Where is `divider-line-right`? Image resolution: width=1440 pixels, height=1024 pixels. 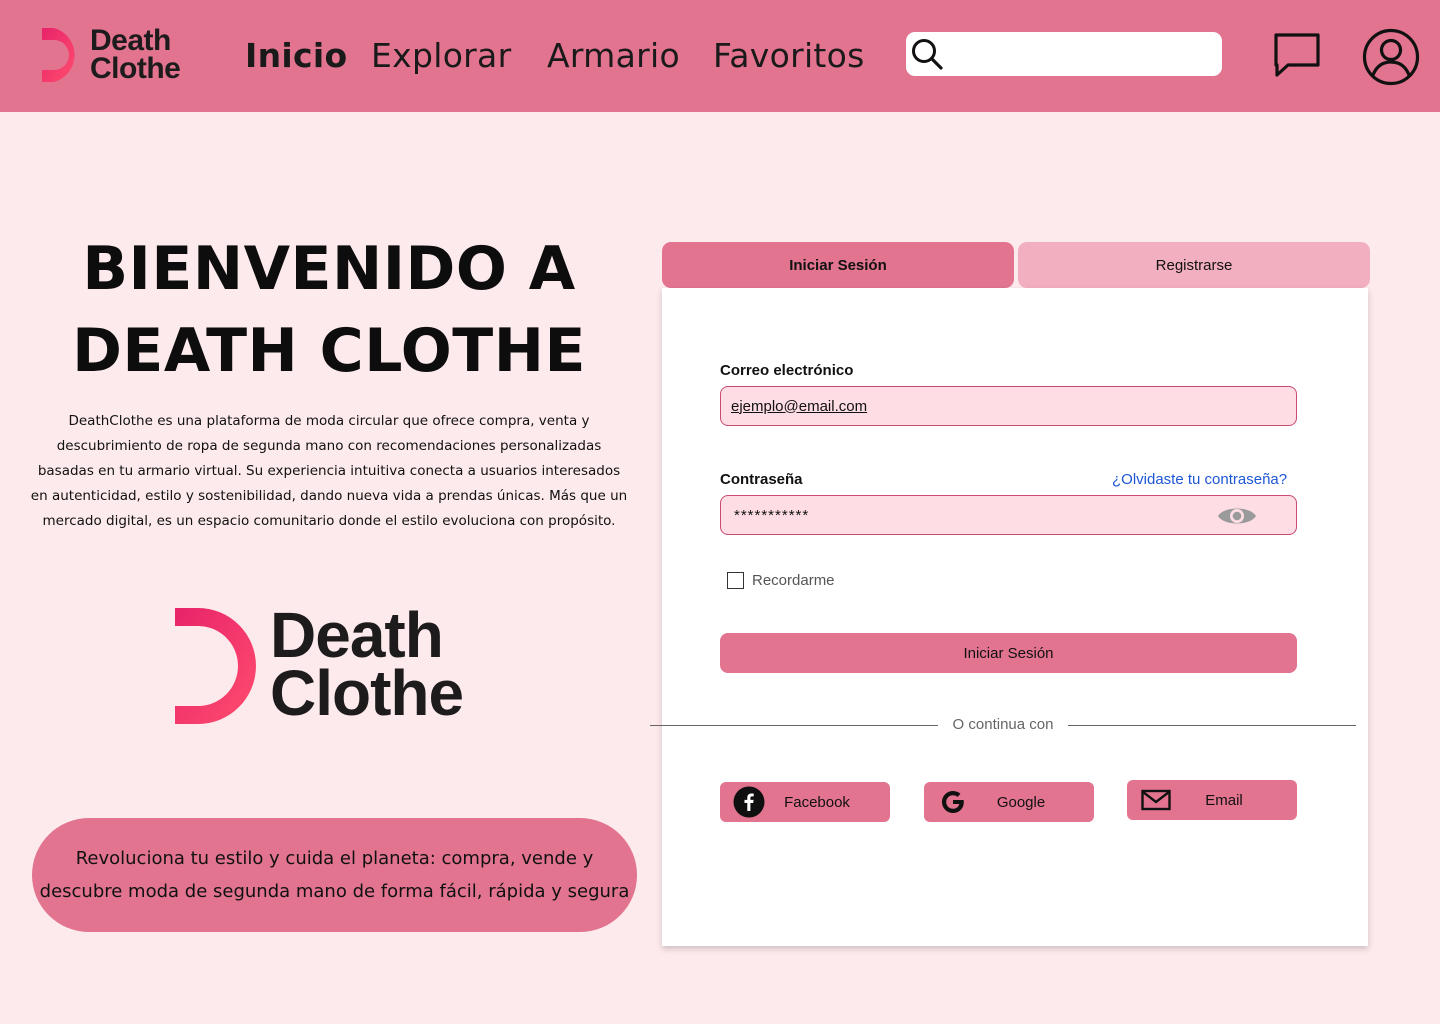
divider-line-right is located at coordinates (1212, 725).